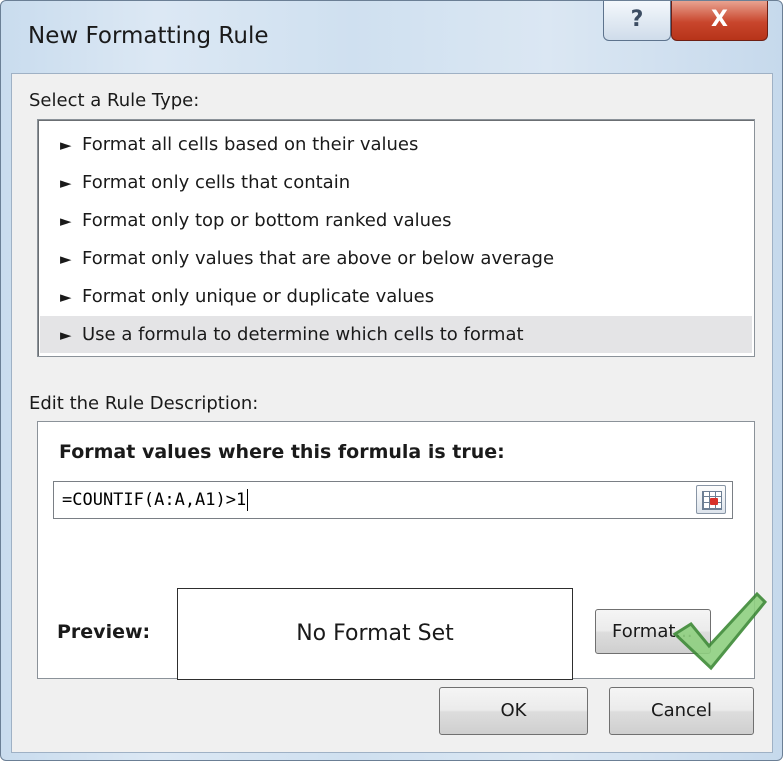 This screenshot has width=783, height=761. I want to click on preview-label: Preview:, so click(104, 632).